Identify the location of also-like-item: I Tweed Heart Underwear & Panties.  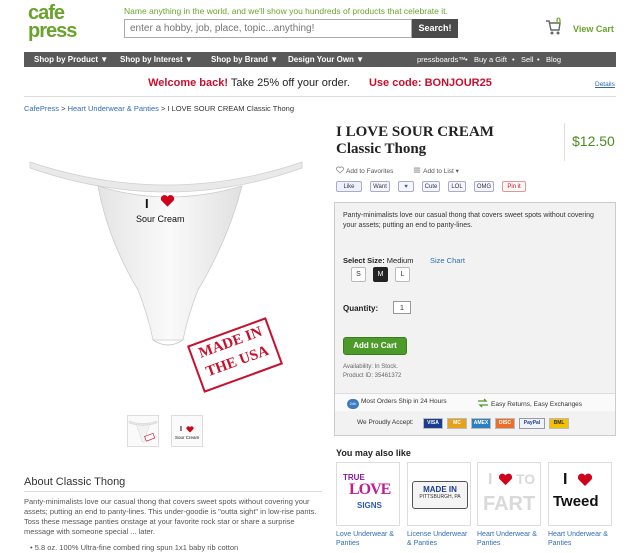
(581, 505).